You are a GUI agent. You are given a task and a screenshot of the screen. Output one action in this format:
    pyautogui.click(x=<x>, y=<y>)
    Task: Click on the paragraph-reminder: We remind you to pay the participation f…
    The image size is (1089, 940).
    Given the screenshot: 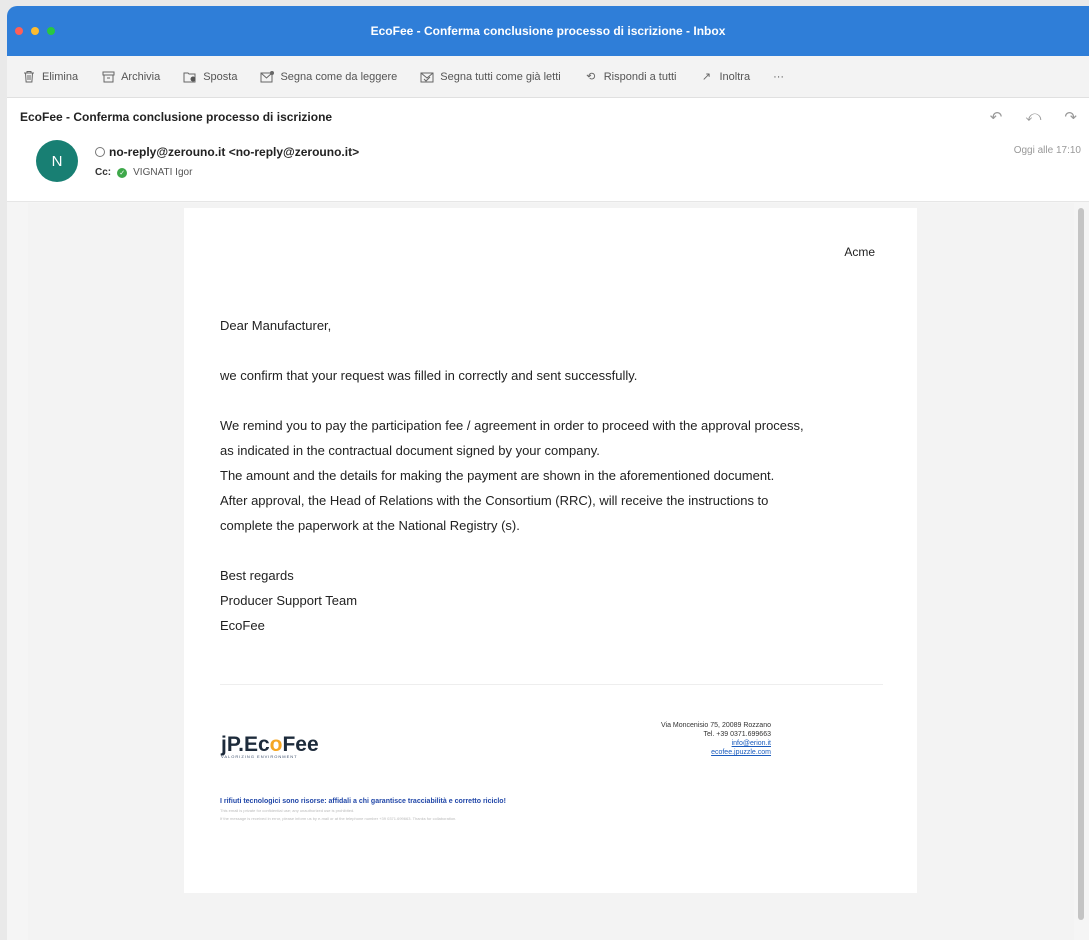 What is the action you would take?
    pyautogui.click(x=557, y=475)
    